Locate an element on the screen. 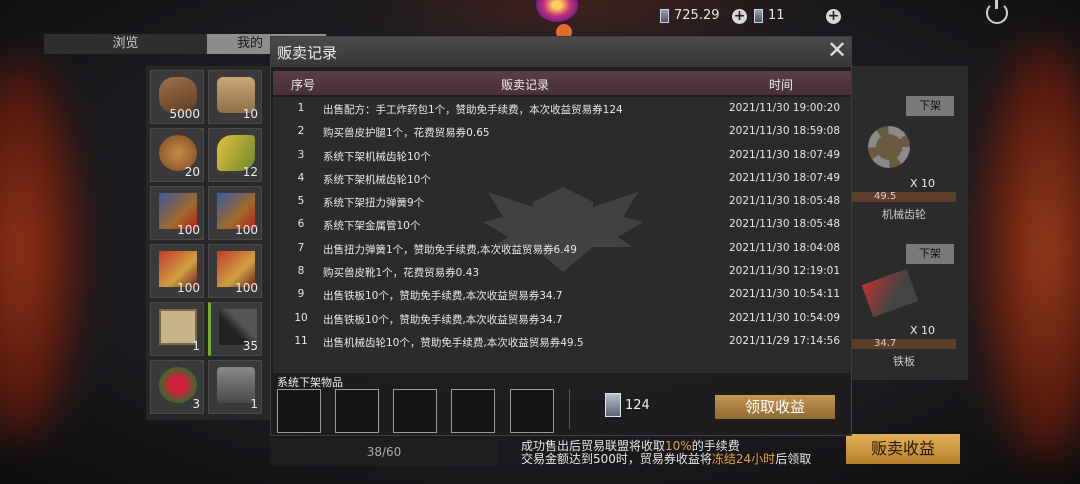  event-flower-icon is located at coordinates (557, 11).